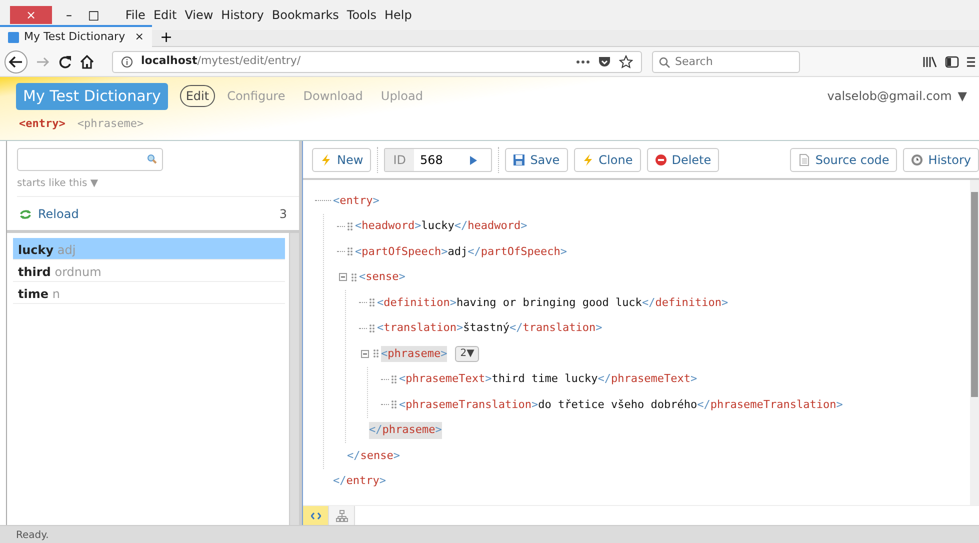 This screenshot has width=979, height=543. Describe the element at coordinates (583, 62) in the screenshot. I see `more-icon` at that location.